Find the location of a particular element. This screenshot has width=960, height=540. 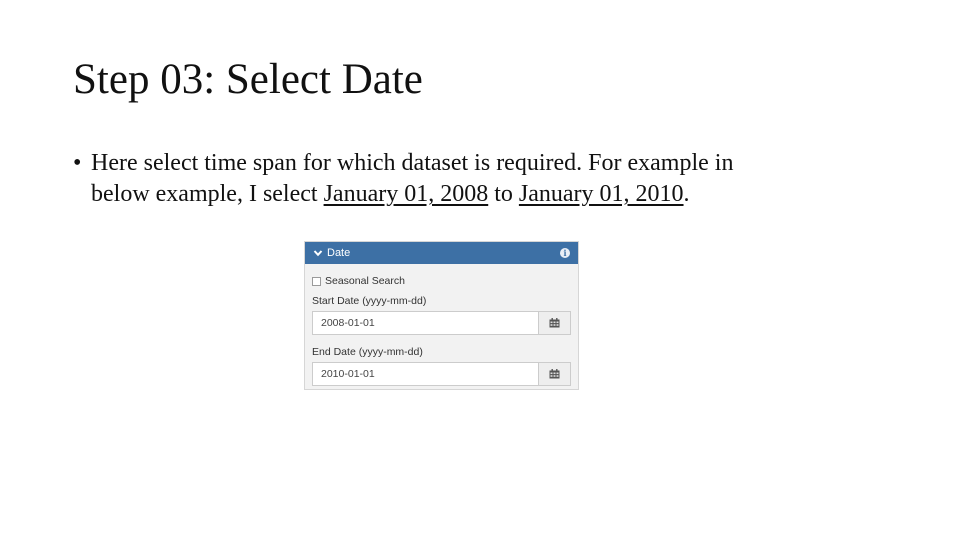

seasonal-search-label: Seasonal Search is located at coordinates (365, 281).